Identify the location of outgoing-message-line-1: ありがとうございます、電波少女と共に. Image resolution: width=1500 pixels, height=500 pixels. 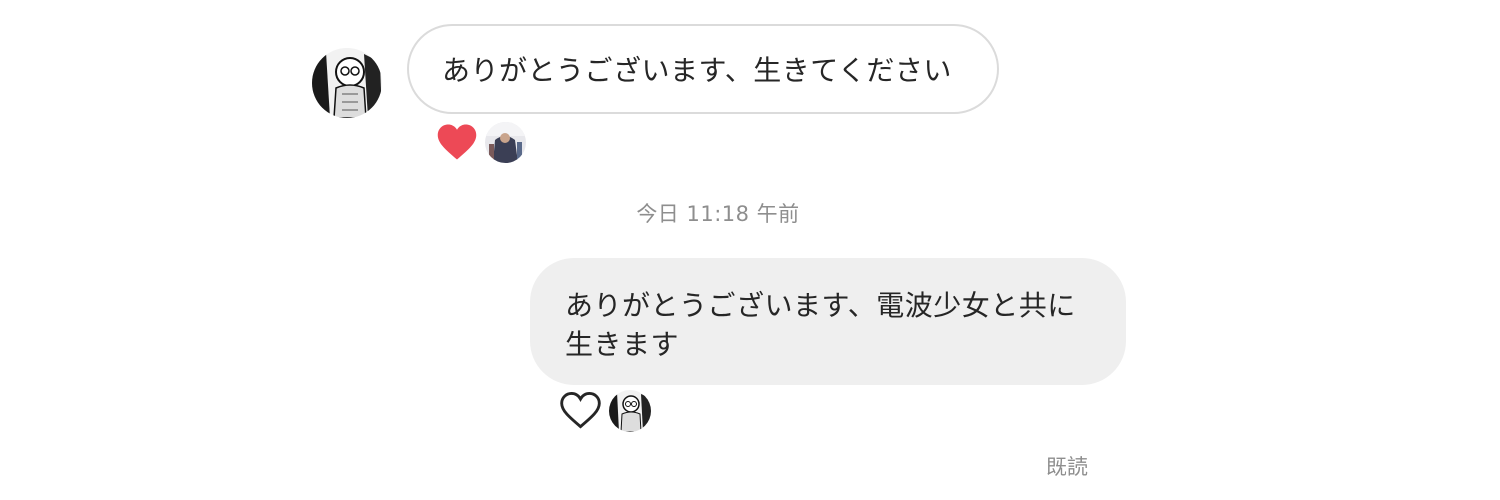
(820, 305).